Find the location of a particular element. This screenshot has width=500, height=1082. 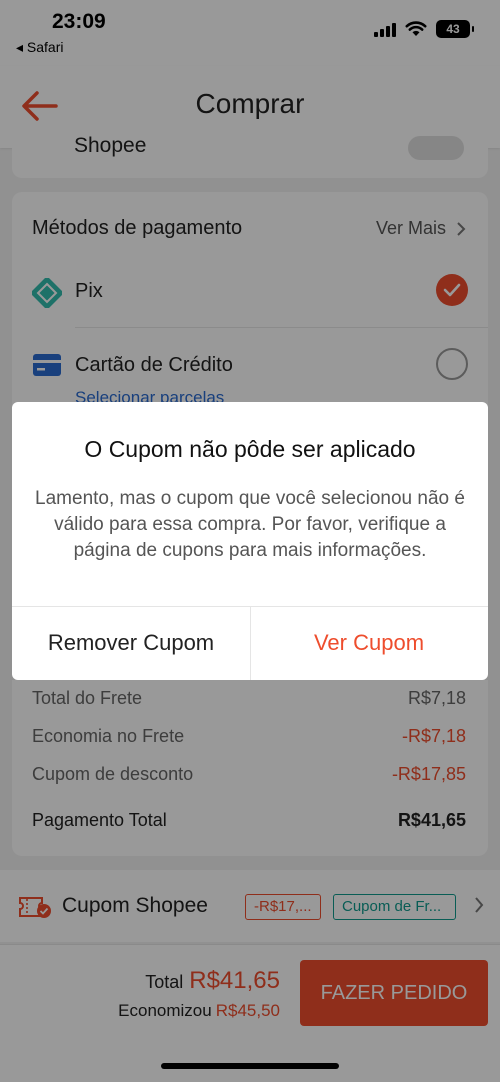

dialog-title: O Cupom não pôde ser aplicado is located at coordinates (250, 449).